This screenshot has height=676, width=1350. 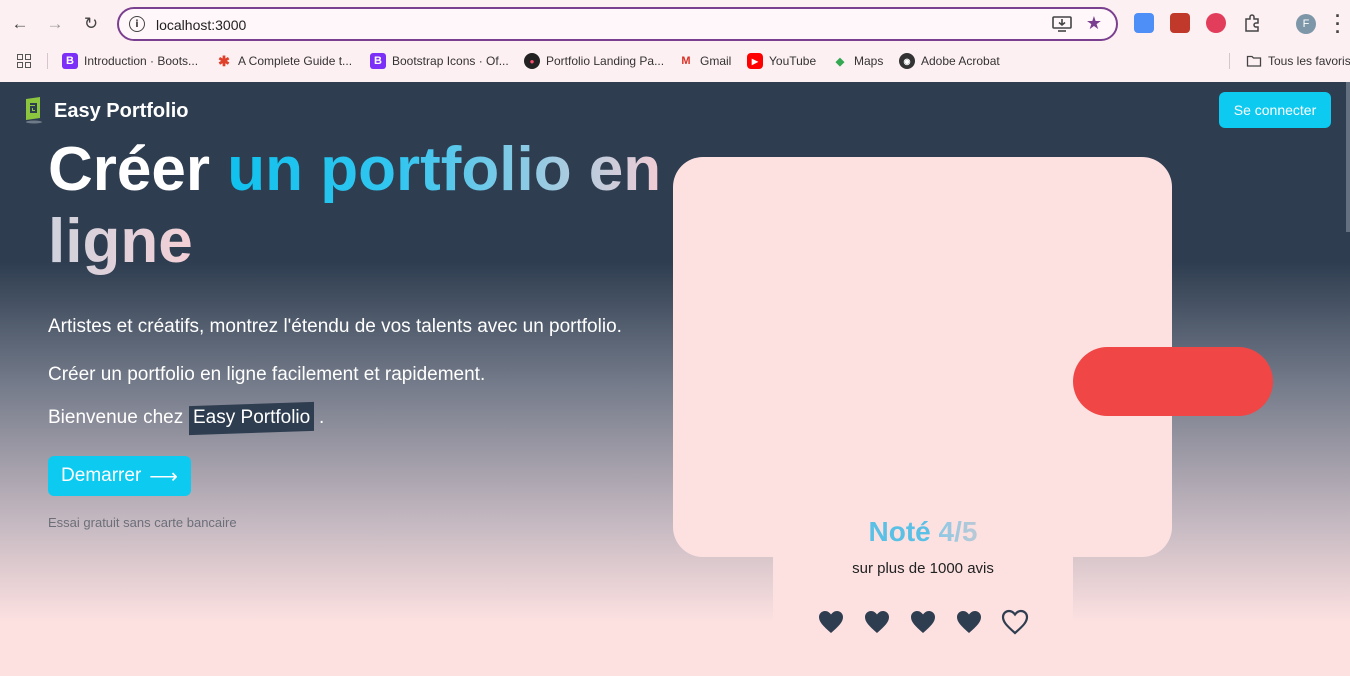 What do you see at coordinates (20, 24) in the screenshot?
I see `back-icon: ←` at bounding box center [20, 24].